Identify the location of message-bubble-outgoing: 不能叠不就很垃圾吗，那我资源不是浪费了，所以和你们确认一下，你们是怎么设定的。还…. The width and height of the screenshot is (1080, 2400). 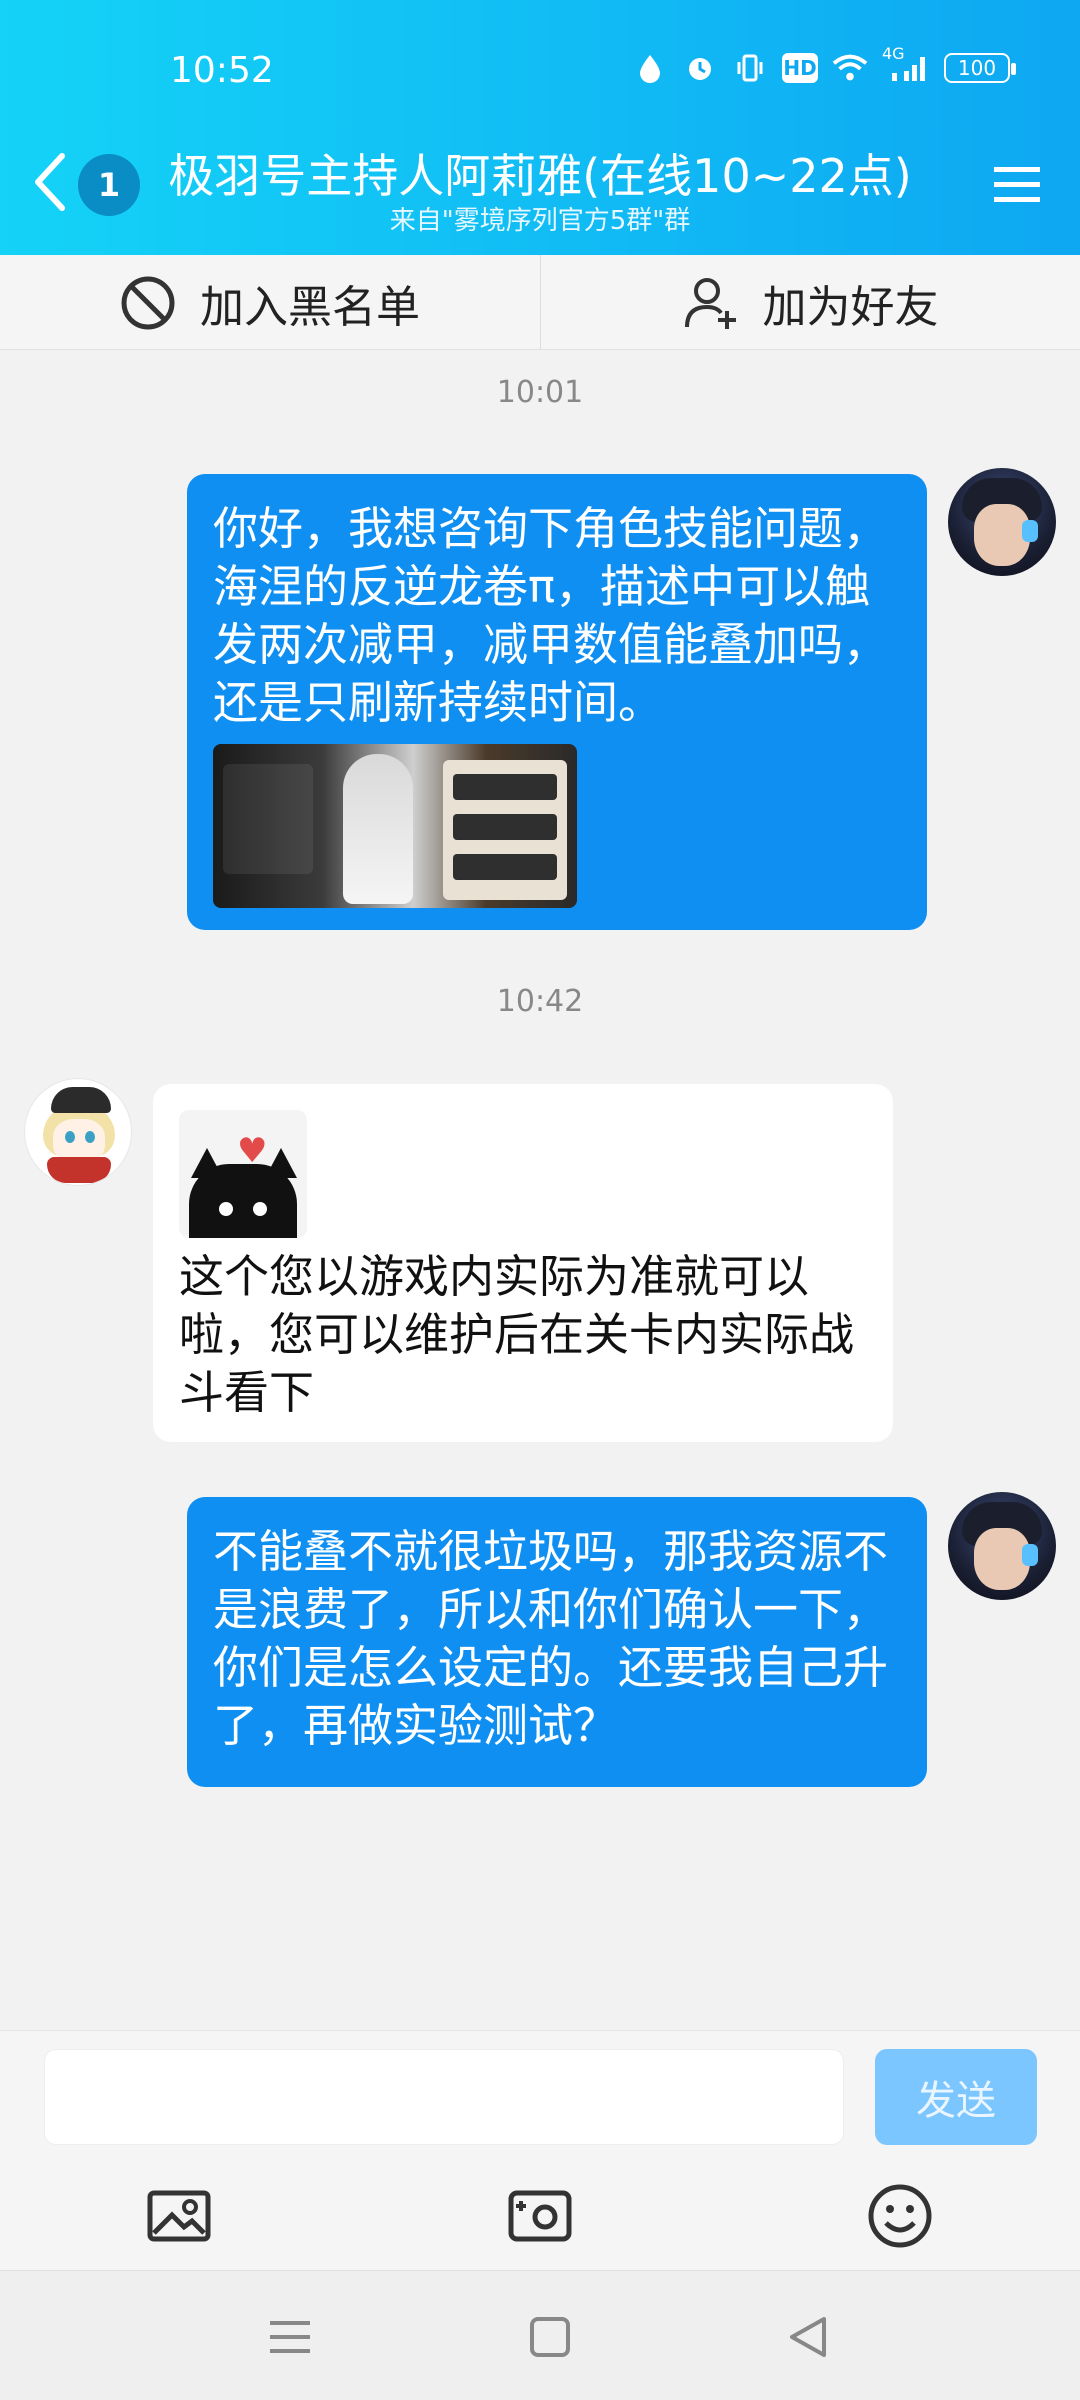
(557, 1642).